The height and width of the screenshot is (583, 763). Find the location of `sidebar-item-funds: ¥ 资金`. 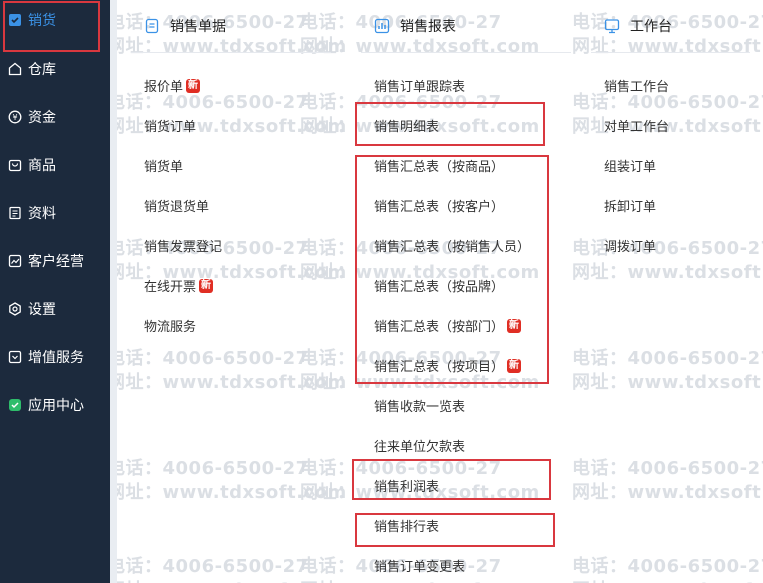

sidebar-item-funds: ¥ 资金 is located at coordinates (55, 117).